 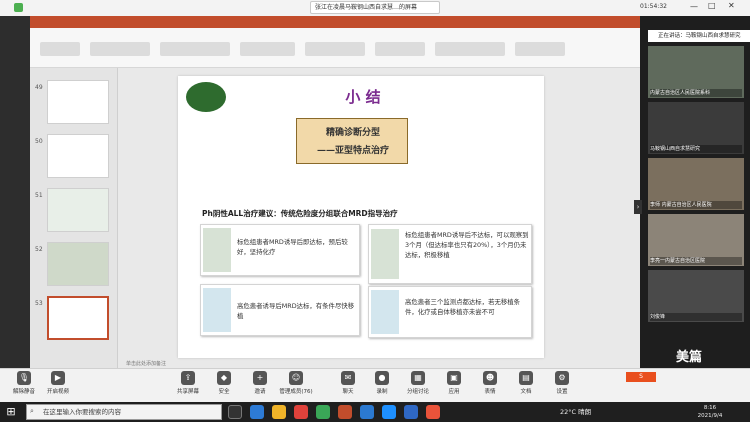 I want to click on record-icon: ●, so click(x=382, y=378).